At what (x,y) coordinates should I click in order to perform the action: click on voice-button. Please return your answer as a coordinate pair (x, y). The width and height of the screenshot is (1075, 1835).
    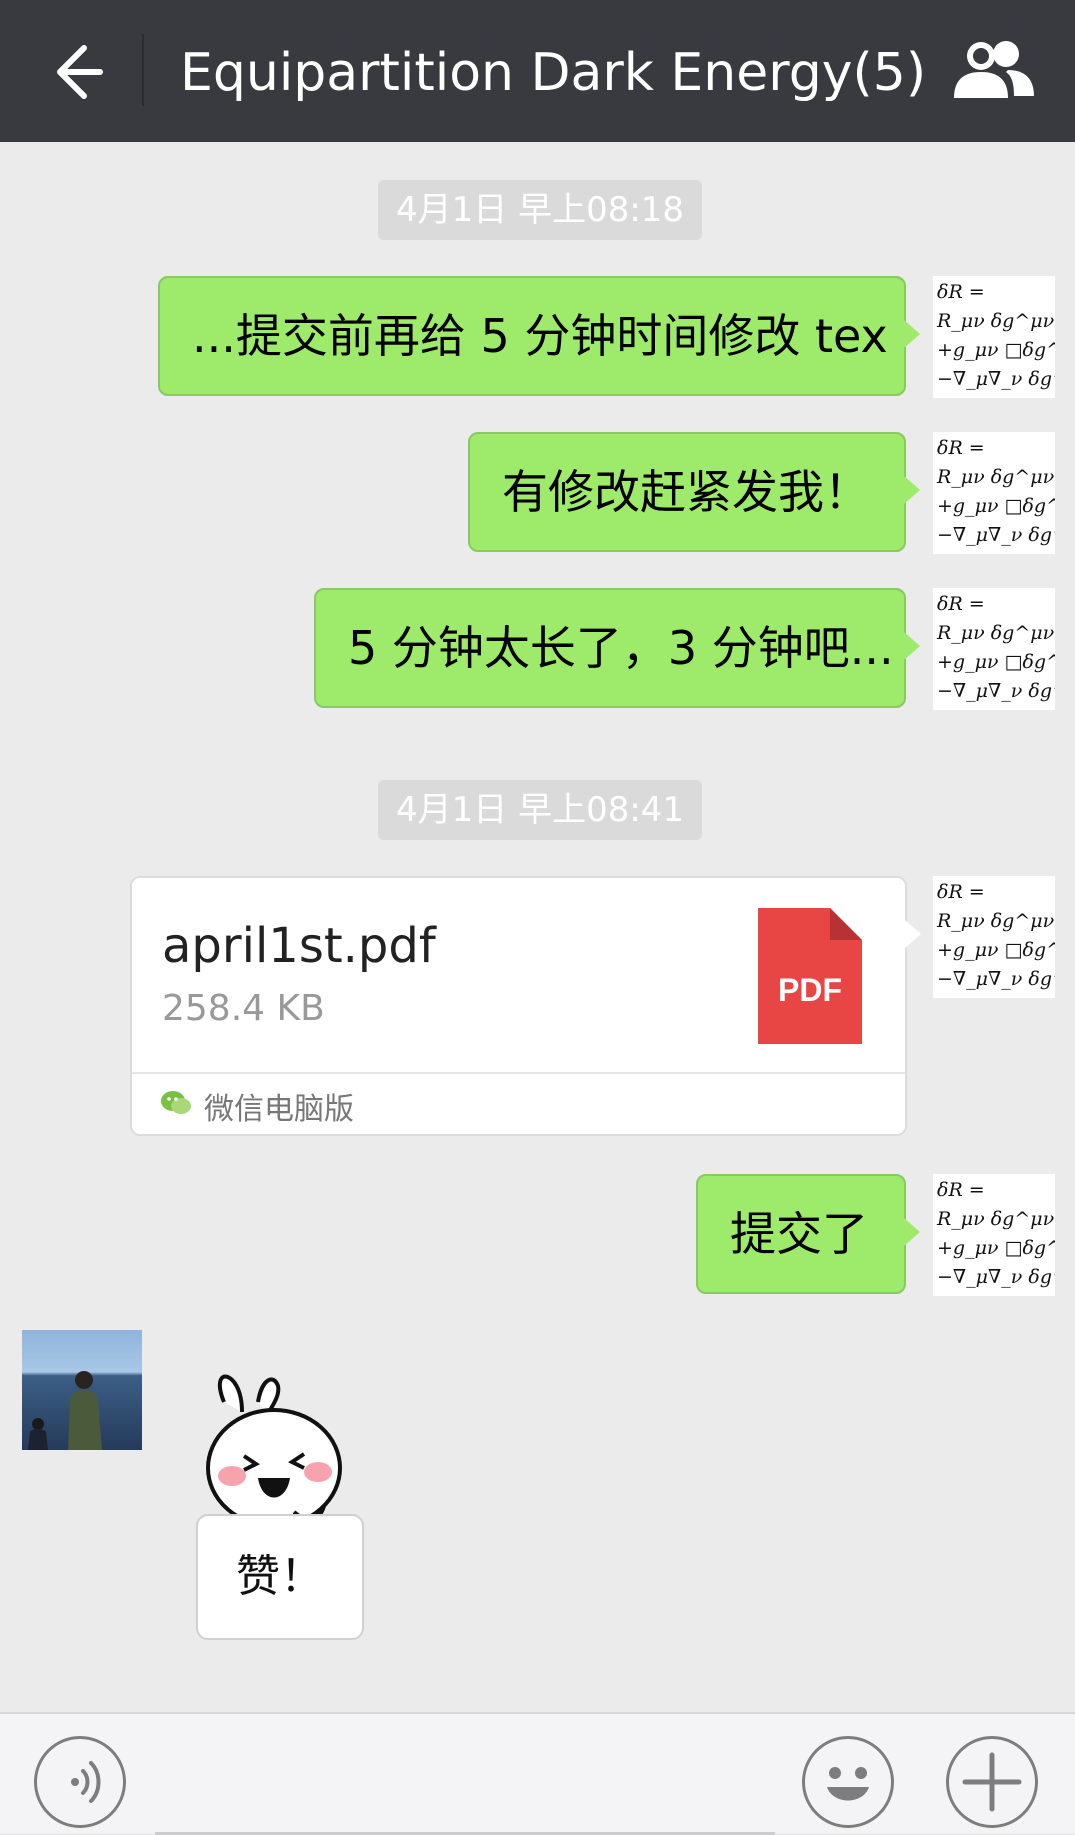
    Looking at the image, I should click on (80, 1782).